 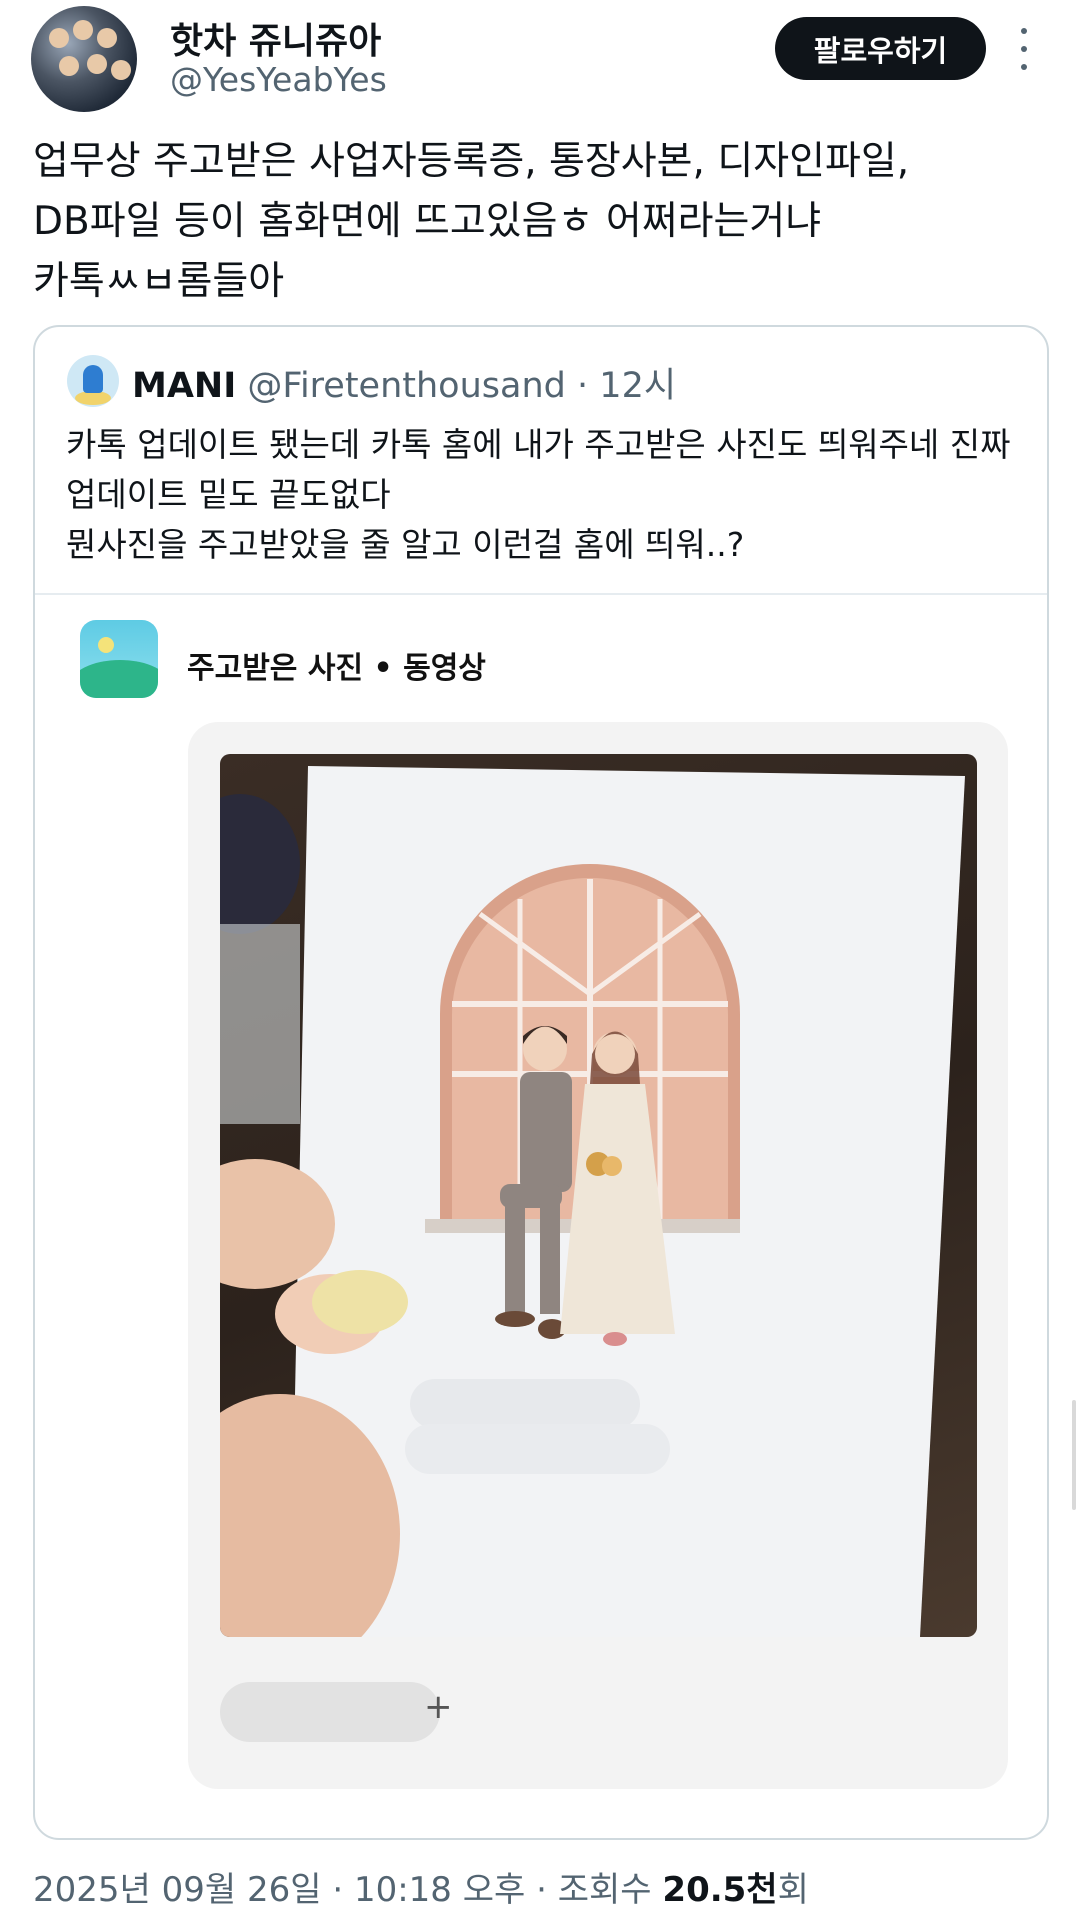 I want to click on quote-meta: MANI @Firetenthousand · 12시, so click(x=404, y=382).